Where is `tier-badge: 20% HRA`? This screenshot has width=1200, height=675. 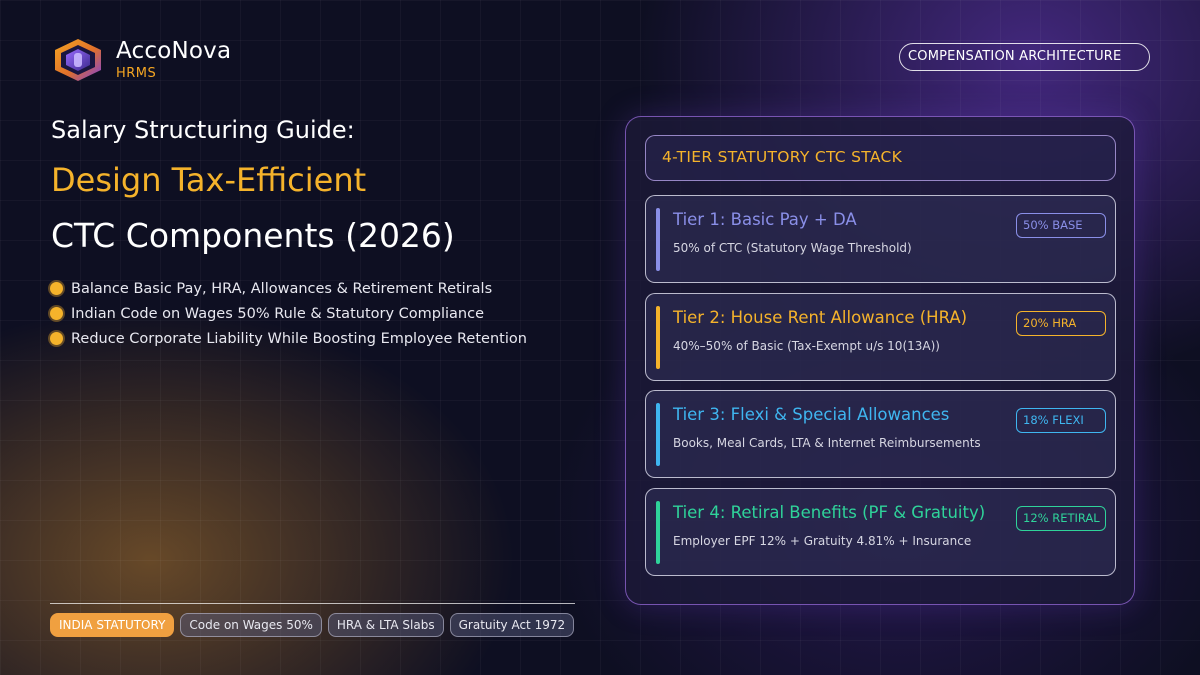
tier-badge: 20% HRA is located at coordinates (1061, 323).